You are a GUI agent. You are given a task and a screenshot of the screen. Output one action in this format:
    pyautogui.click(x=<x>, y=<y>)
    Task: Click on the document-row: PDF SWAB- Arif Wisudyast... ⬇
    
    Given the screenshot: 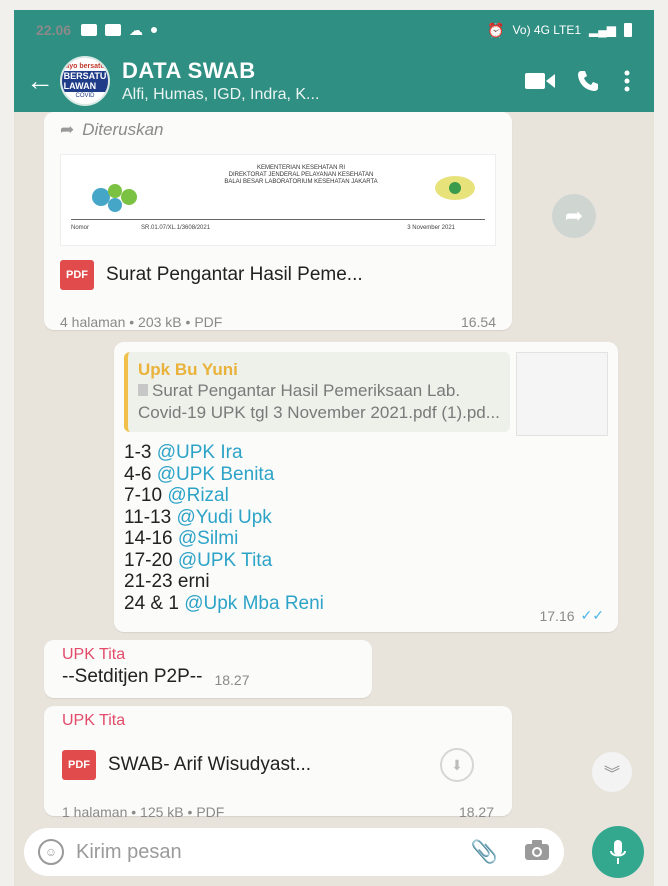 What is the action you would take?
    pyautogui.click(x=278, y=765)
    